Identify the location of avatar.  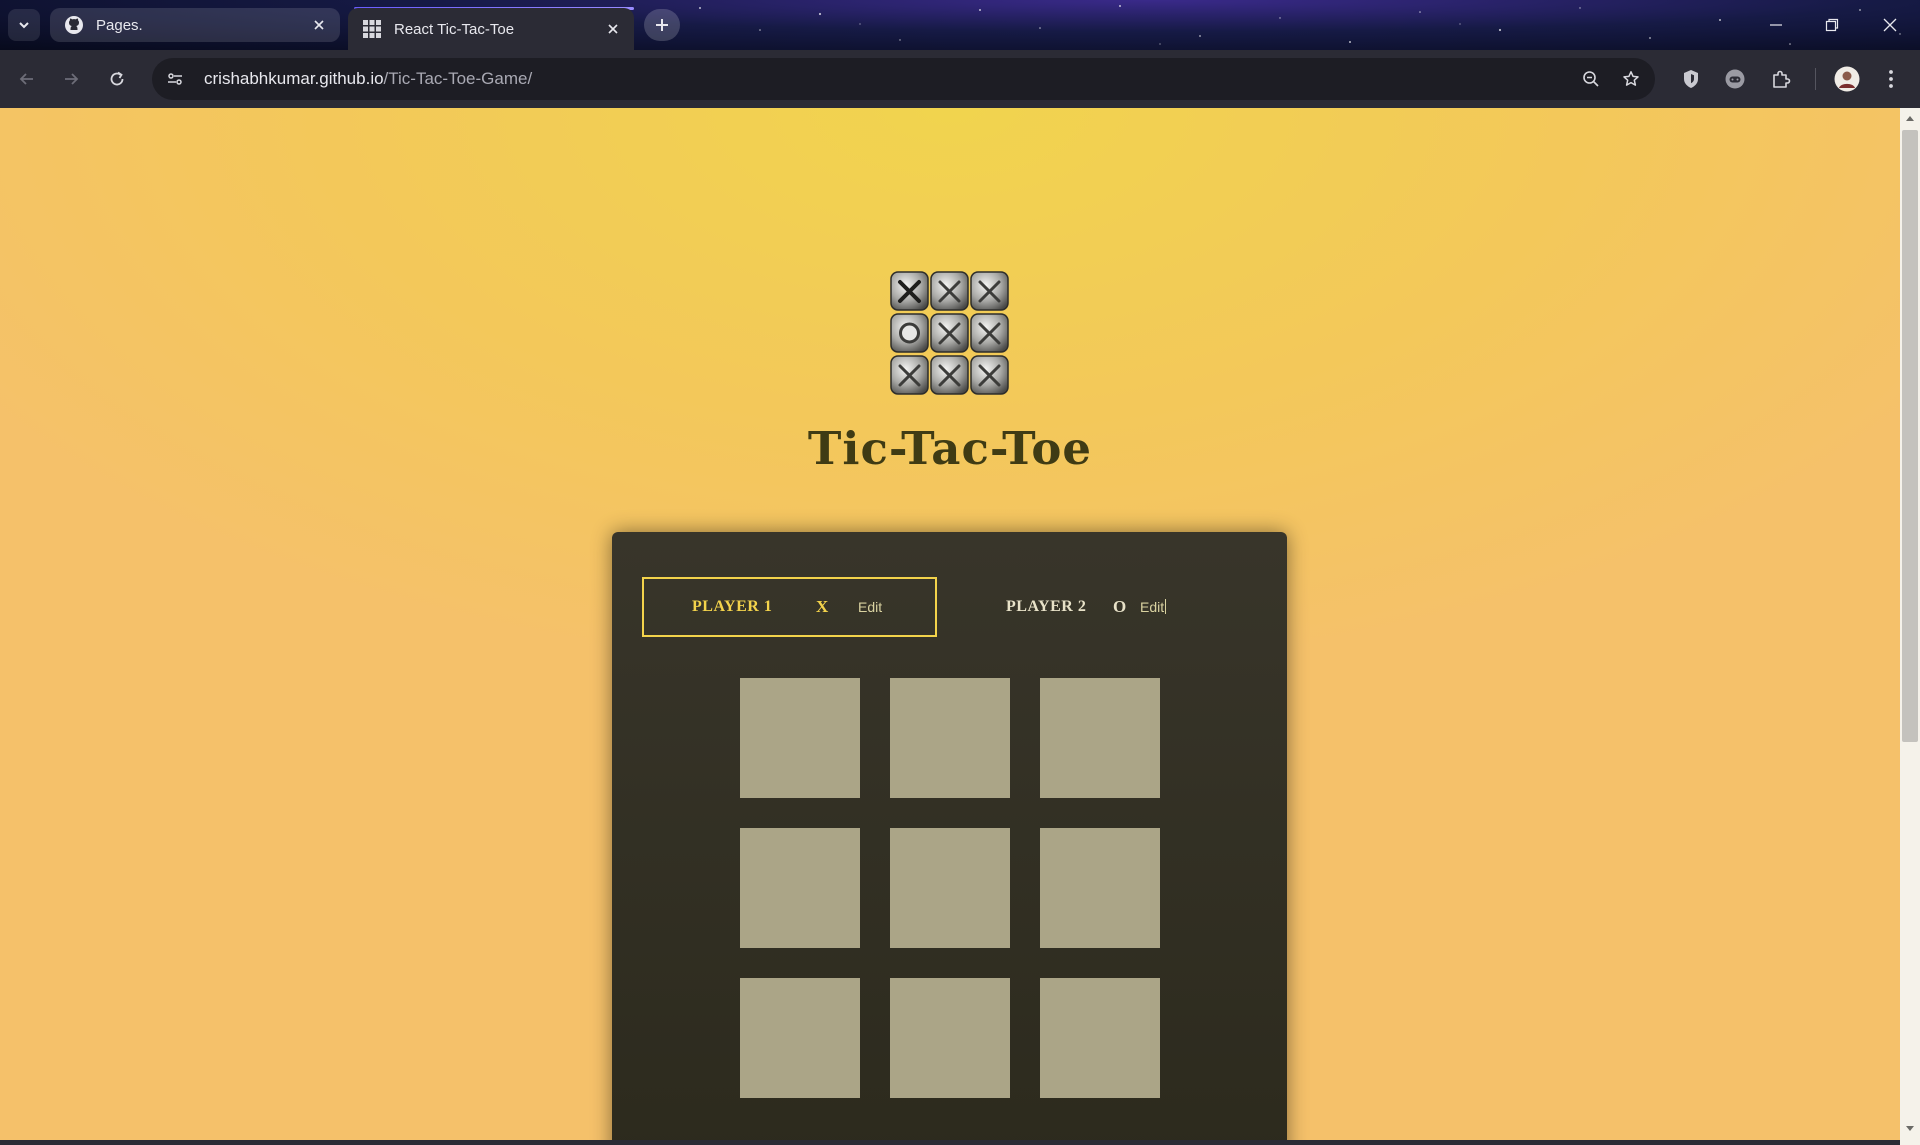
(1847, 79).